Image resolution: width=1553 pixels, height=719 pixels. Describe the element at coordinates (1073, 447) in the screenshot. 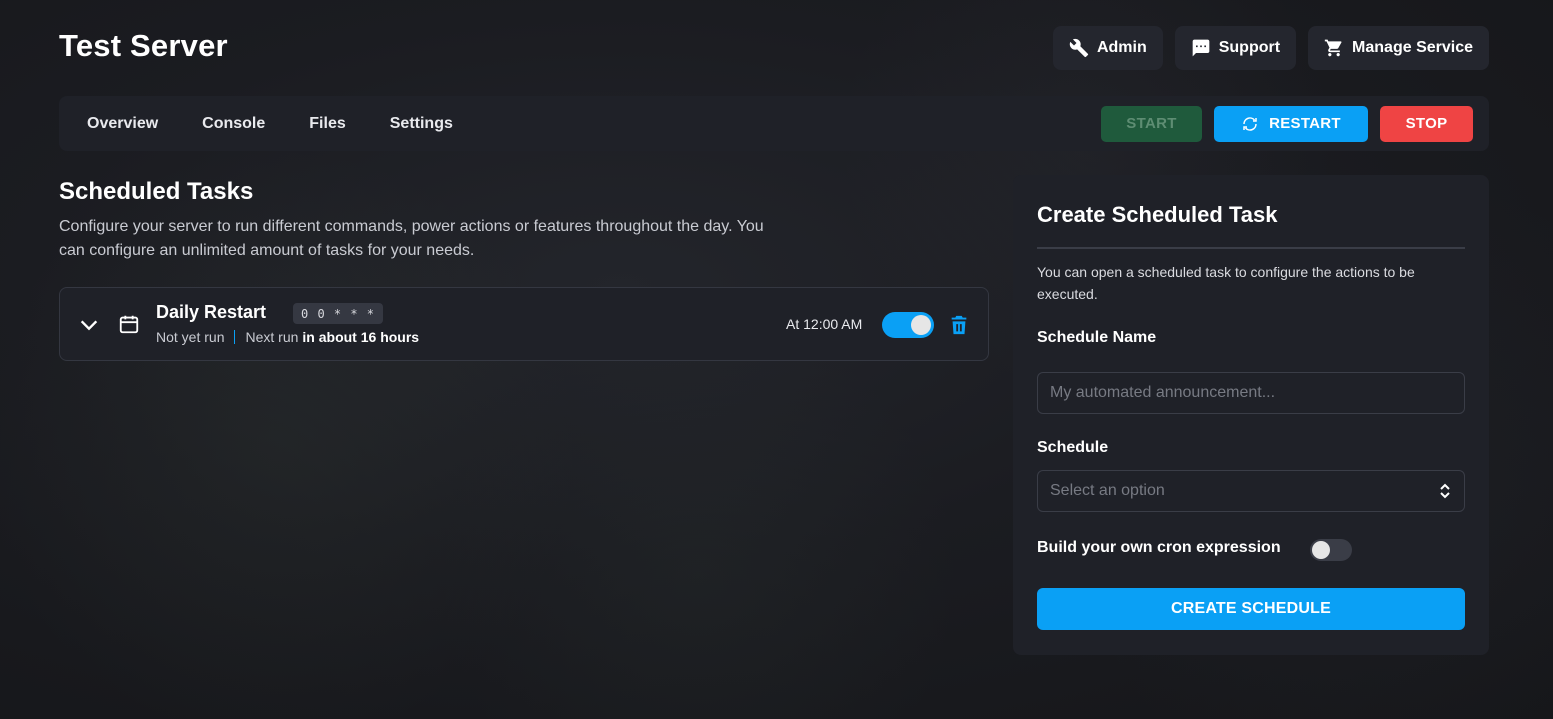

I see `schedule-label: Schedule` at that location.